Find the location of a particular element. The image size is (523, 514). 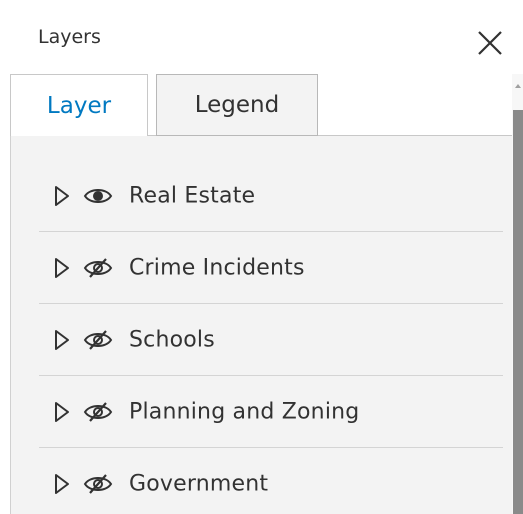

layer-item-planning-and-zoning: Planning and Zoning is located at coordinates (271, 412).